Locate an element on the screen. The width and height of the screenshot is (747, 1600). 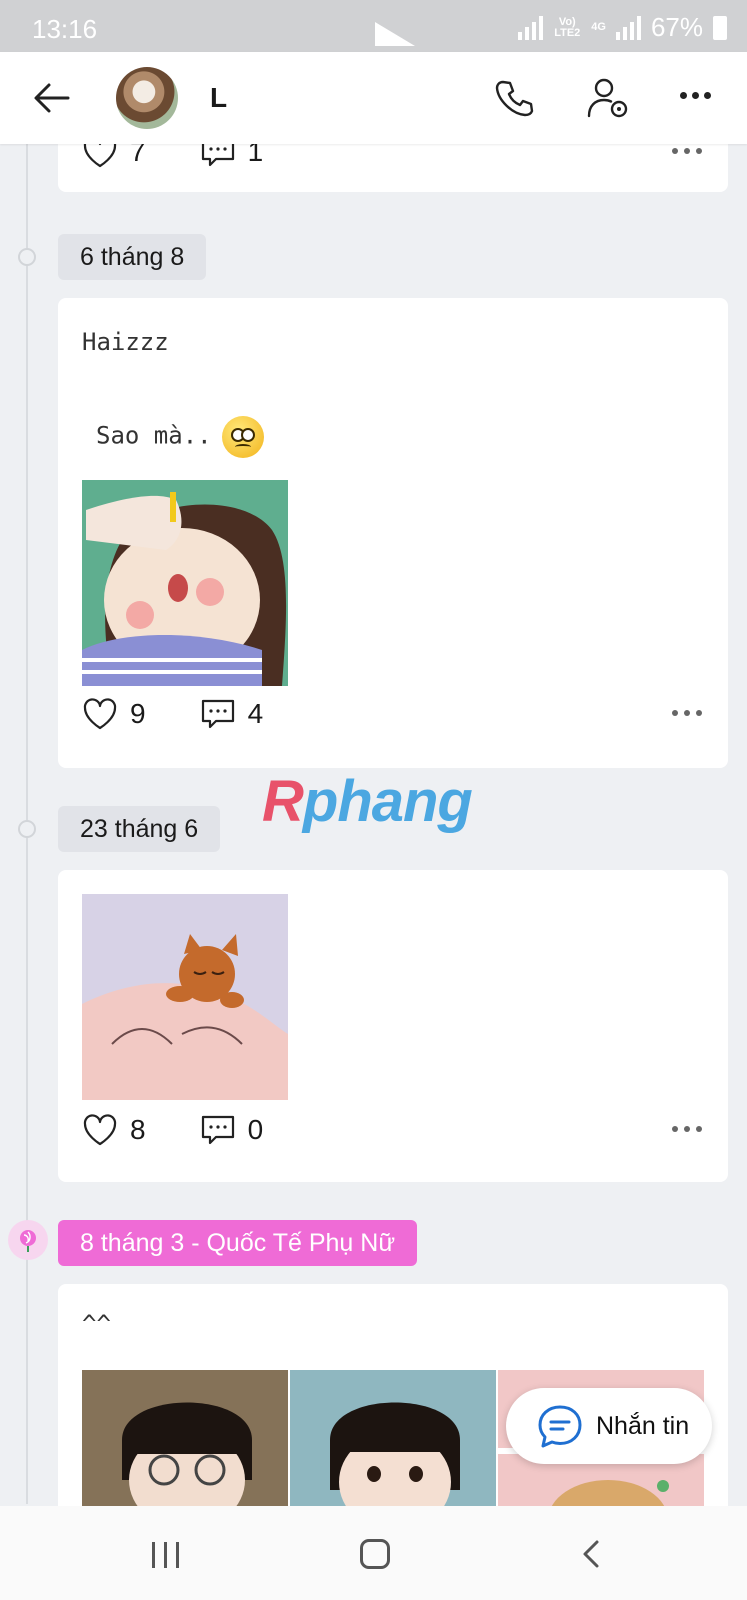
post-text-line: ^^ is located at coordinates (96, 1324).